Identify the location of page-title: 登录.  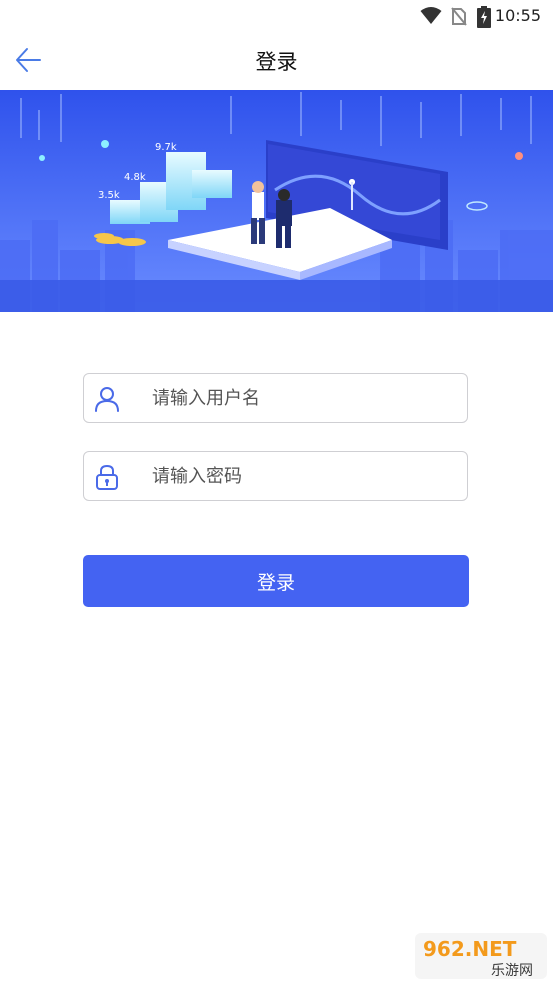
(276, 62).